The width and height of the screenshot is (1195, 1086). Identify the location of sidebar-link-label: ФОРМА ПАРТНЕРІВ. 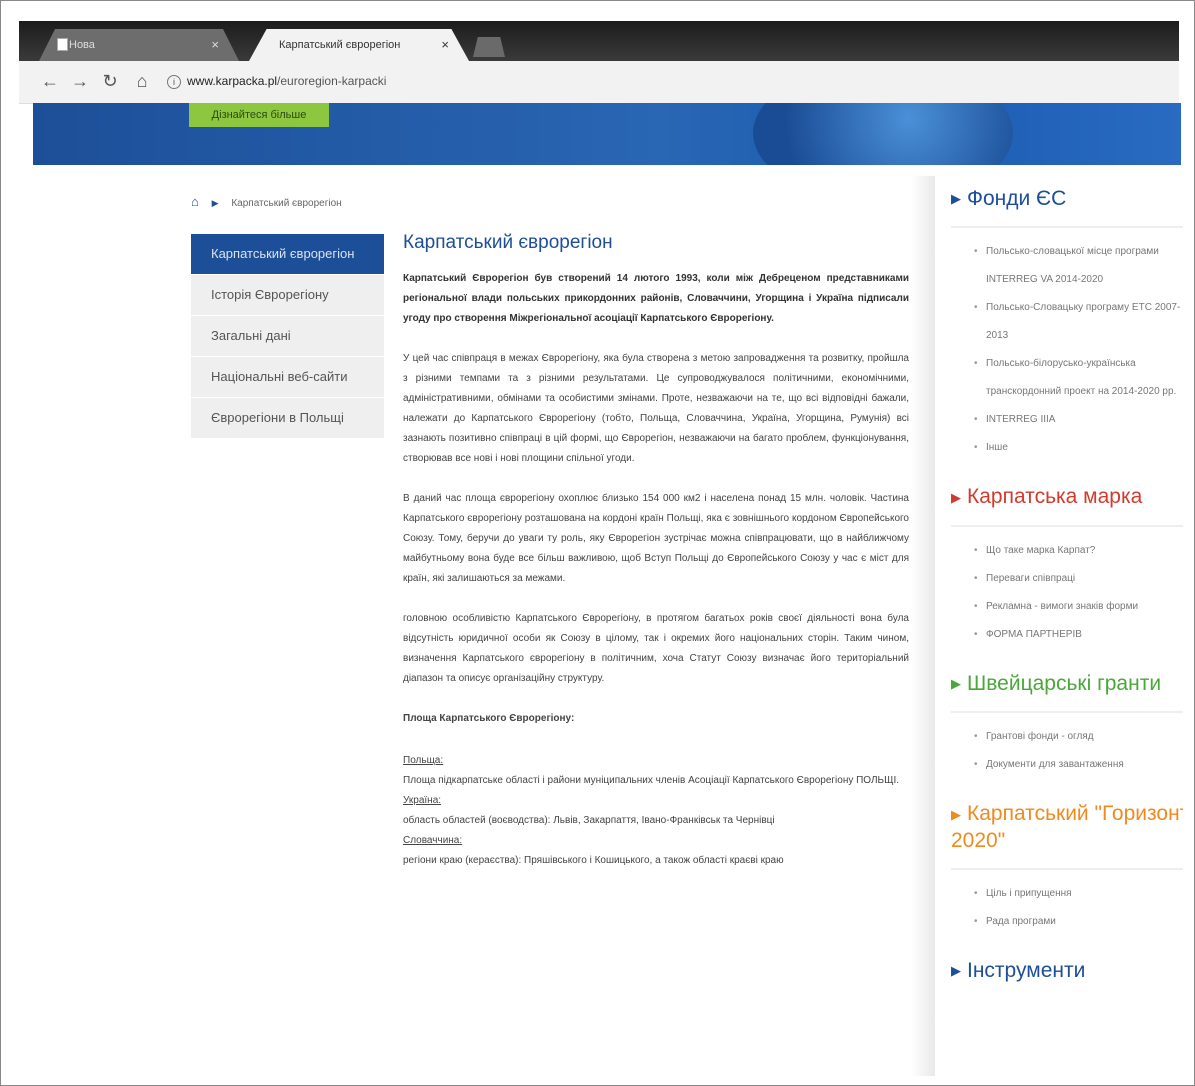
(1034, 634).